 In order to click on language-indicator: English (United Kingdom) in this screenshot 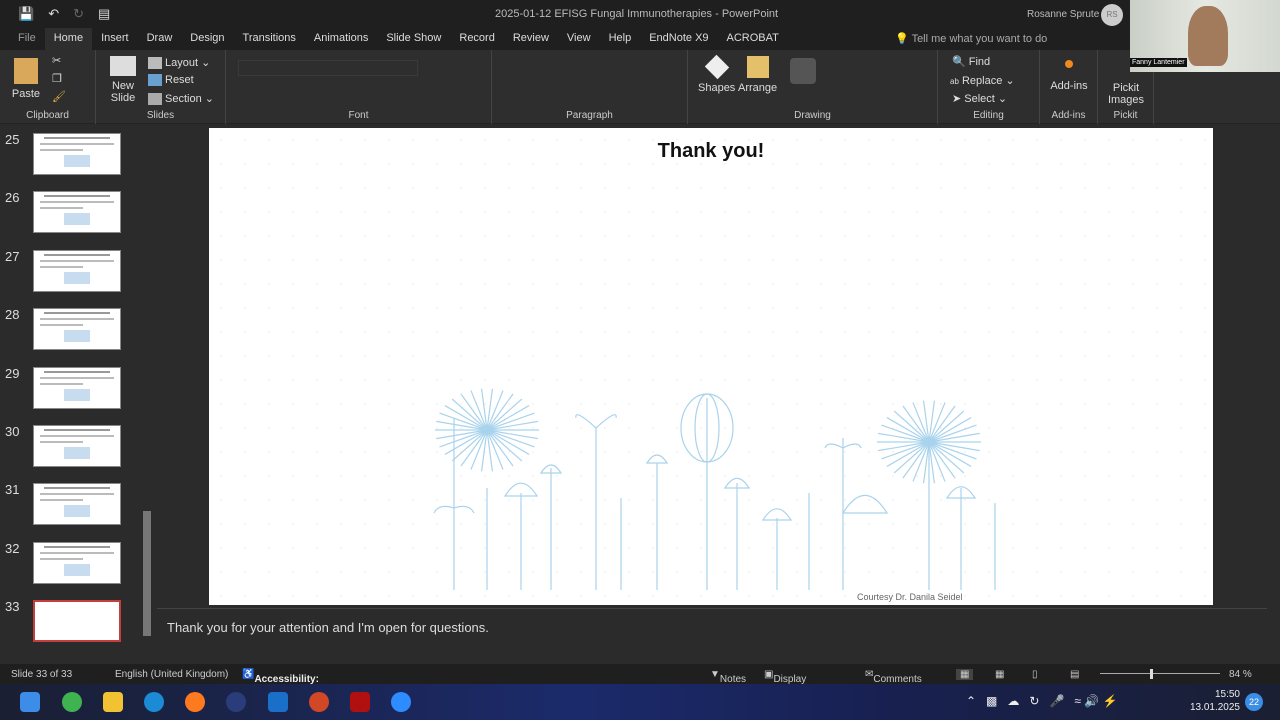, I will do `click(171, 674)`.